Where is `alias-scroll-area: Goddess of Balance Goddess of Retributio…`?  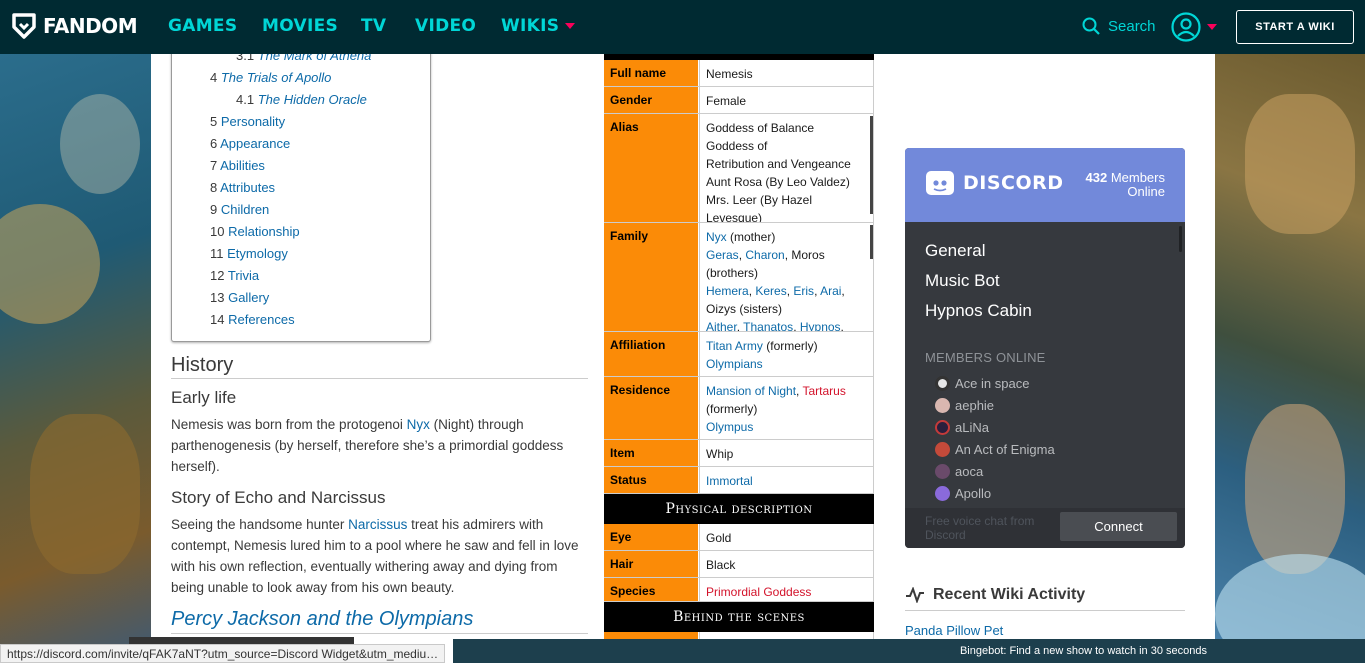 alias-scroll-area: Goddess of Balance Goddess of Retributio… is located at coordinates (786, 168).